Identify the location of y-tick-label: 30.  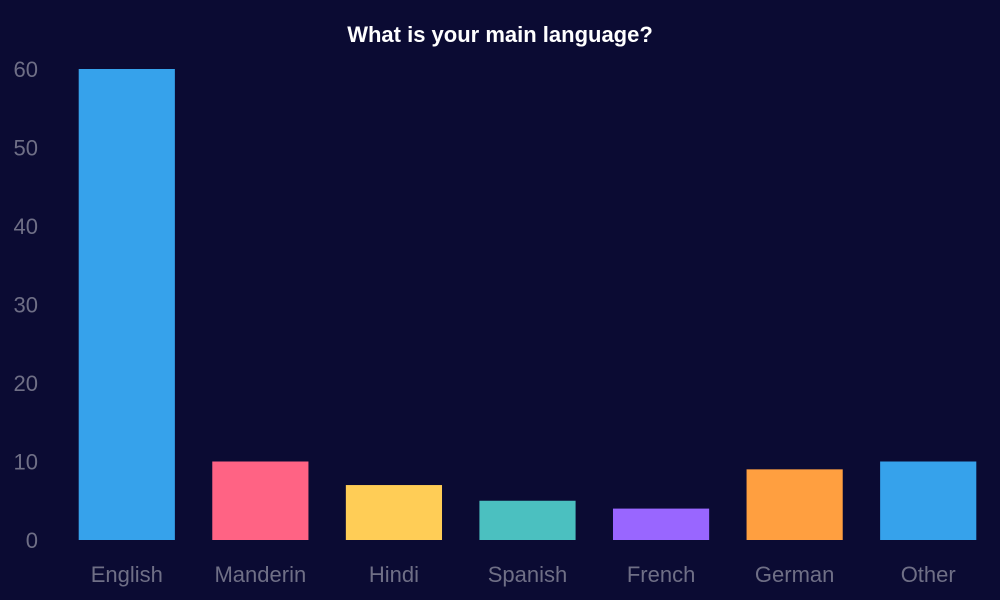
(26, 305).